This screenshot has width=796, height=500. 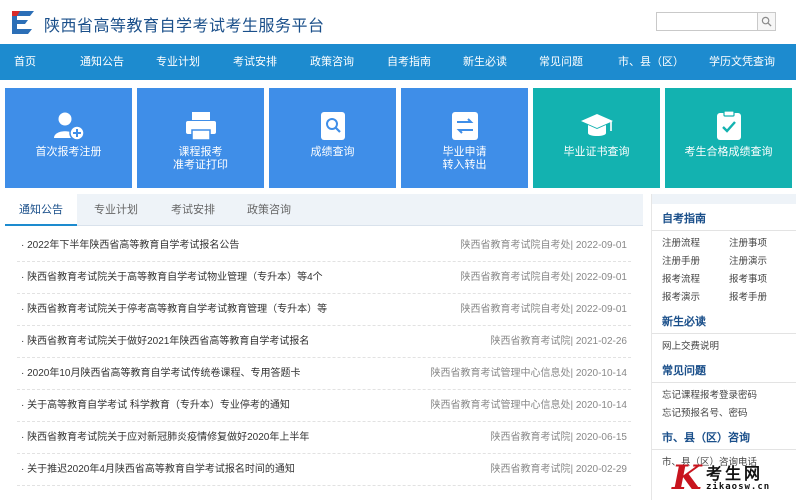 I want to click on nav-item-home: 首页, so click(x=25, y=62).